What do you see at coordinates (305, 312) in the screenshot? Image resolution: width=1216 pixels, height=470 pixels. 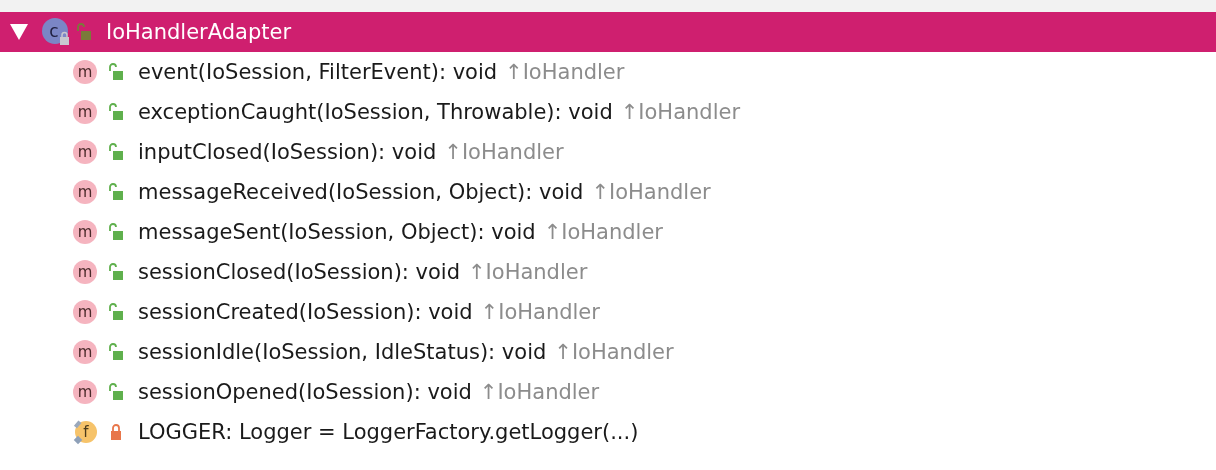 I see `member-signature: sessionCreated(IoSession): void` at bounding box center [305, 312].